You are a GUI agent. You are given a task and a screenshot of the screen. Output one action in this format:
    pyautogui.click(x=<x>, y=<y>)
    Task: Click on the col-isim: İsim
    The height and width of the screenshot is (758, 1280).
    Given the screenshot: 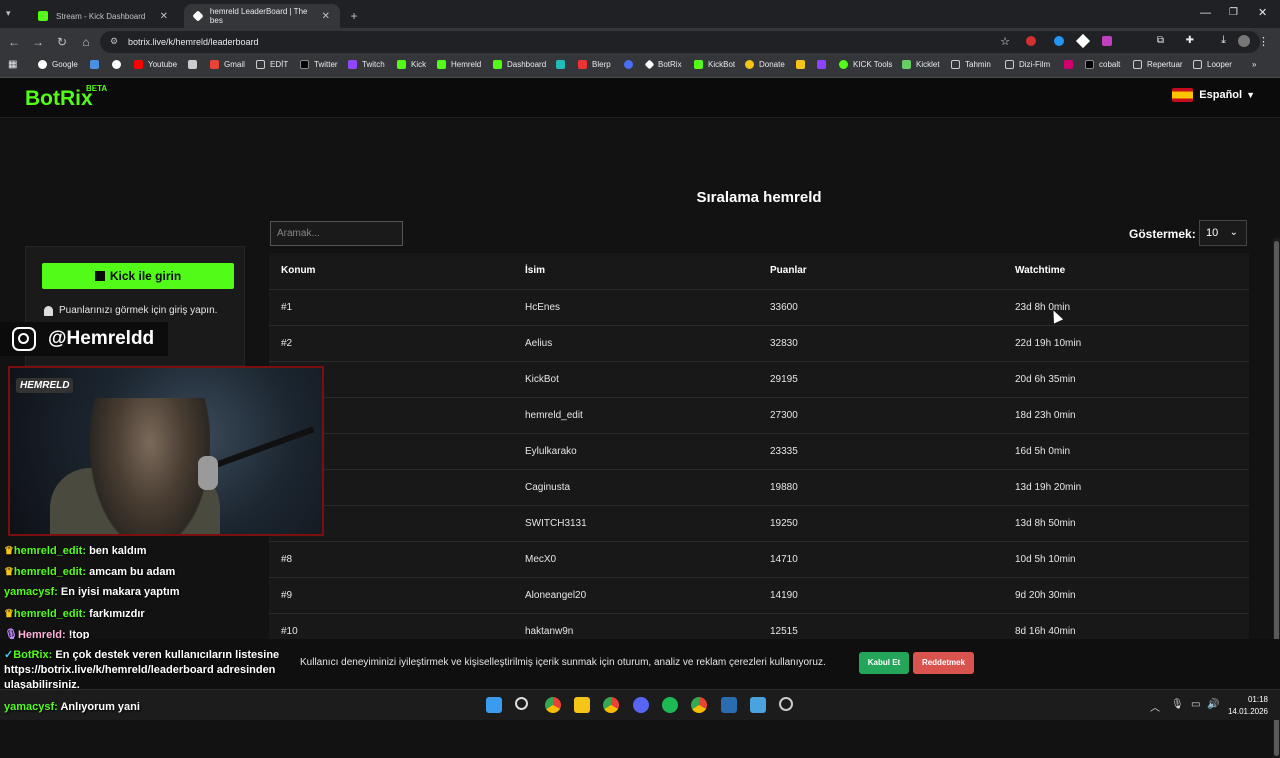 What is the action you would take?
    pyautogui.click(x=635, y=271)
    